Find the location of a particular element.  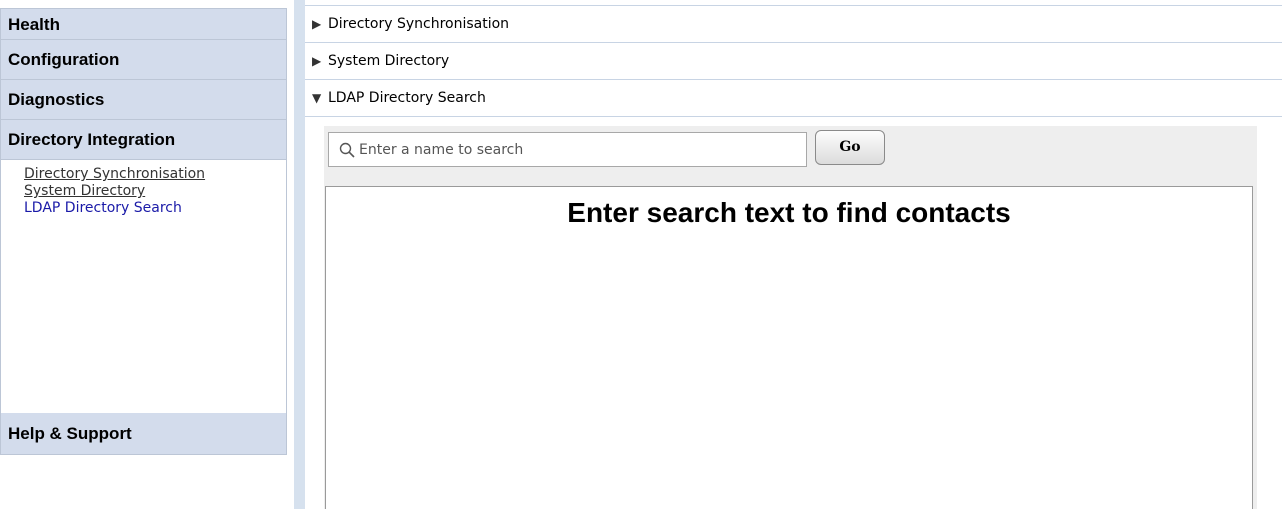

section-system-directory: ▶ System Directory is located at coordinates (793, 61).